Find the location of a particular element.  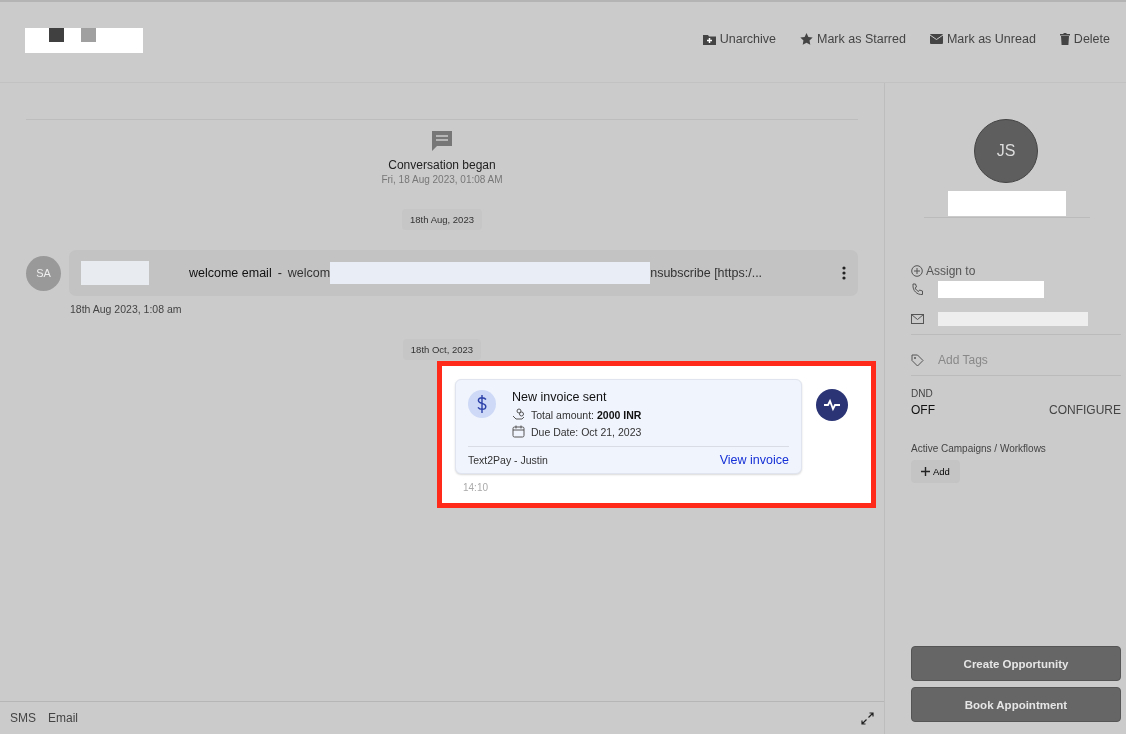

dnd-label: DND is located at coordinates (922, 393).